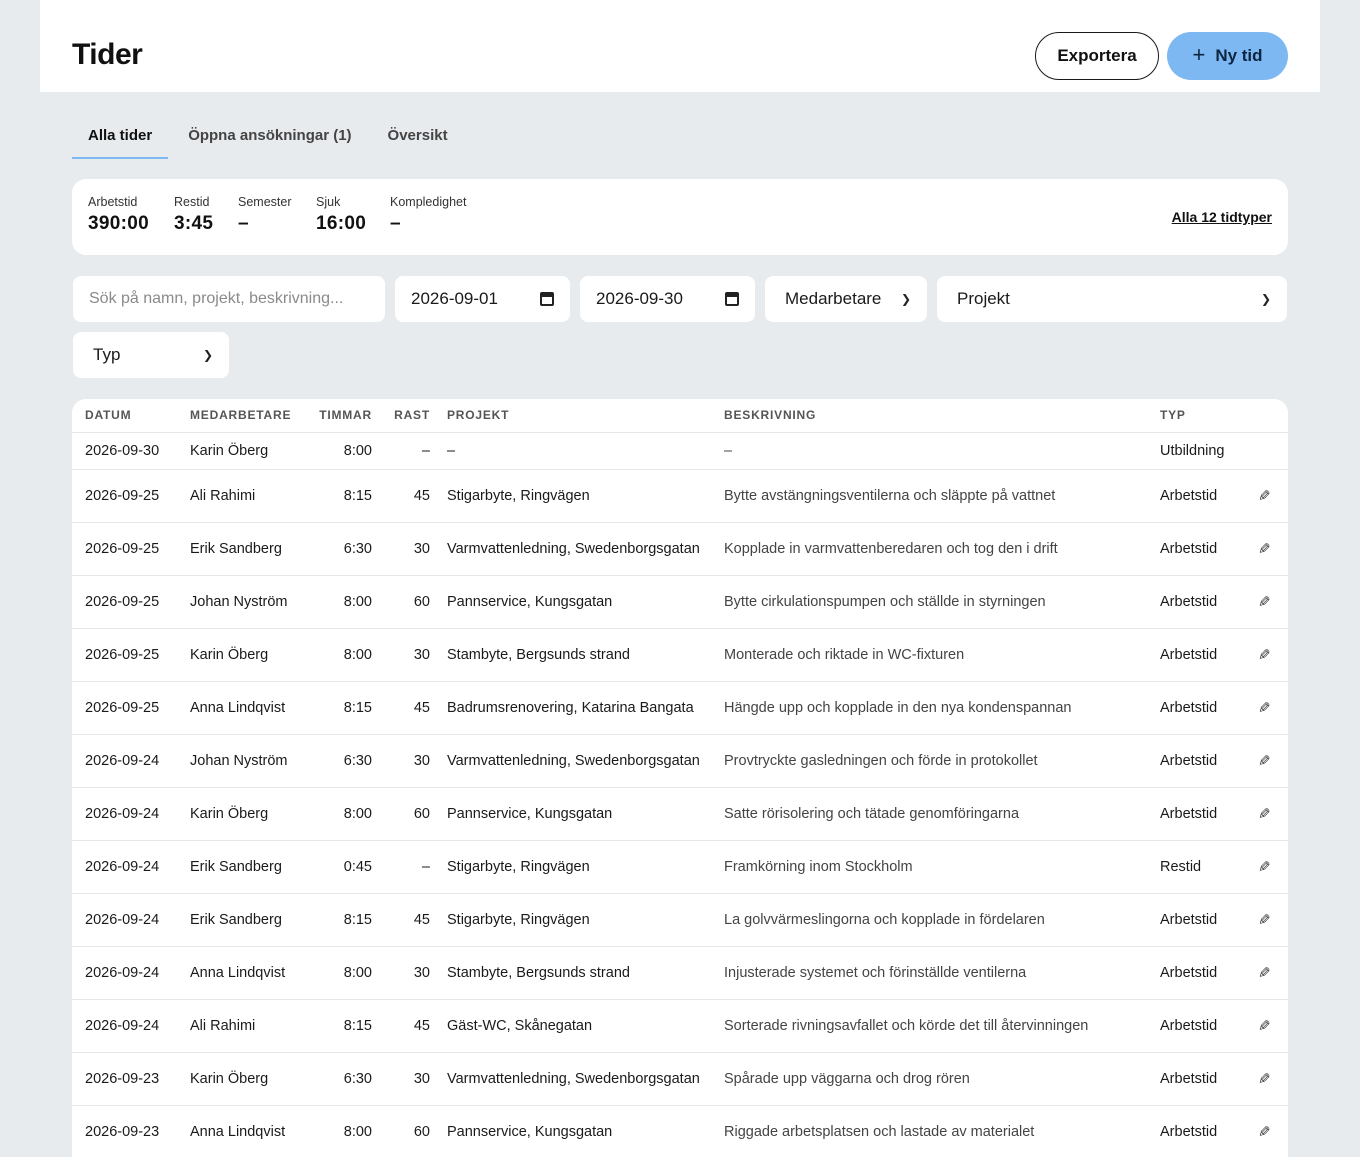  What do you see at coordinates (1112, 299) in the screenshot?
I see `project-select: Projekt ❯` at bounding box center [1112, 299].